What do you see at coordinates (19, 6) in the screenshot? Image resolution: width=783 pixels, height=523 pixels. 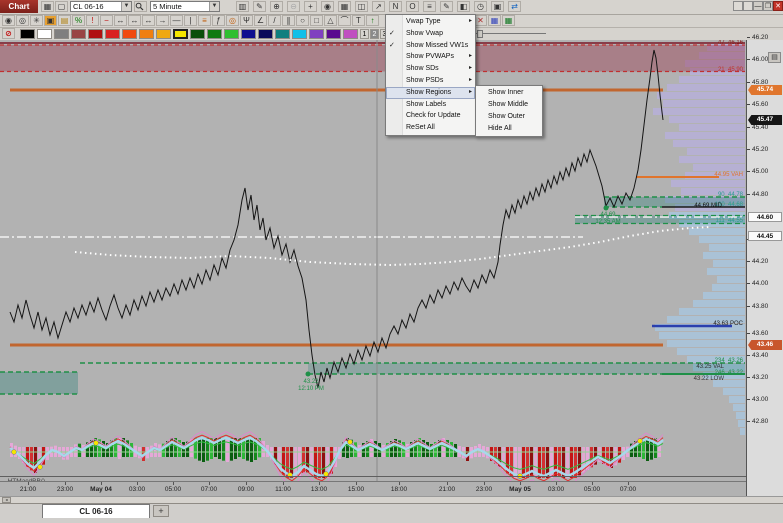 I see `chart-window-tab: Chart` at bounding box center [19, 6].